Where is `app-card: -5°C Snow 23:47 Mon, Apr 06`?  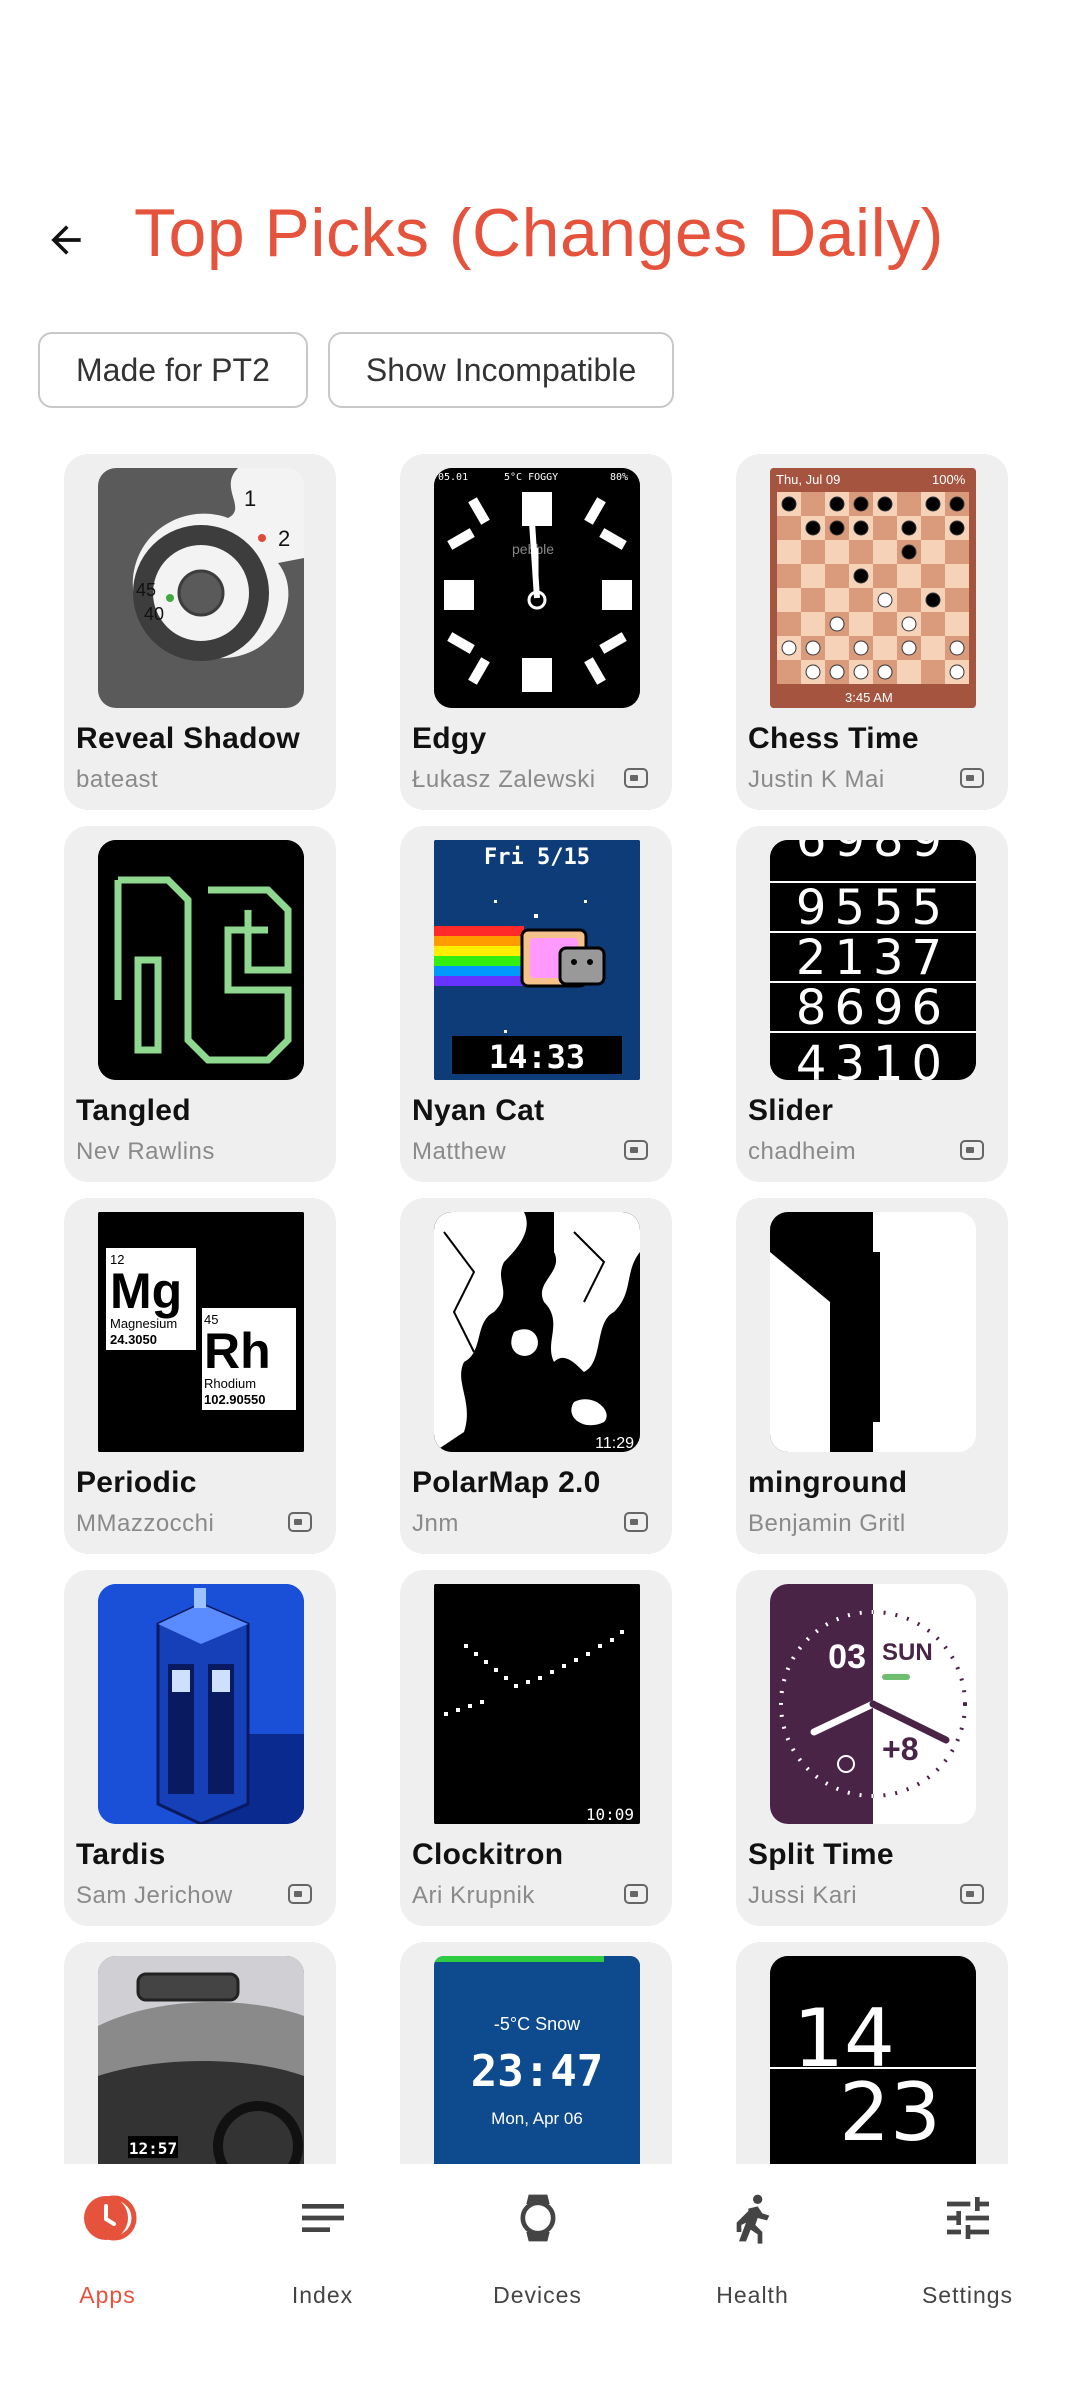 app-card: -5°C Snow 23:47 Mon, Apr 06 is located at coordinates (536, 2053).